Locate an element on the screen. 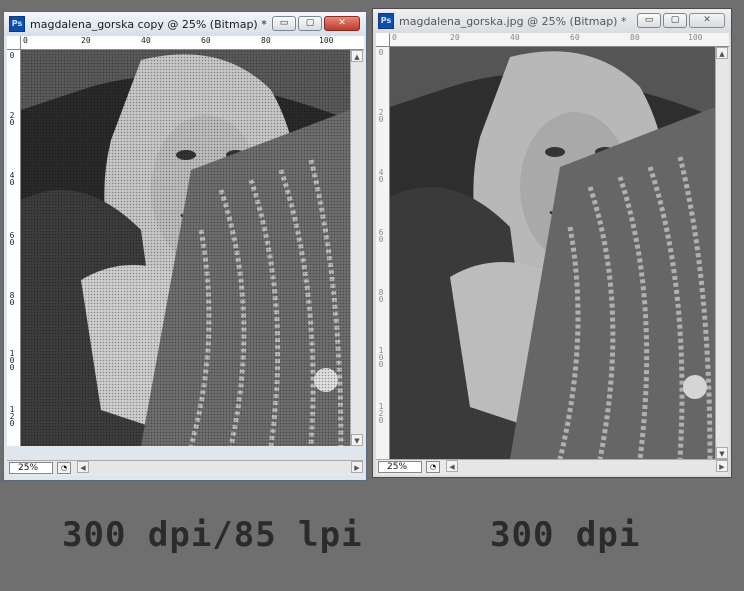 This screenshot has height=591, width=744. caption-left: 300 dpi/85 lpi is located at coordinates (212, 535).